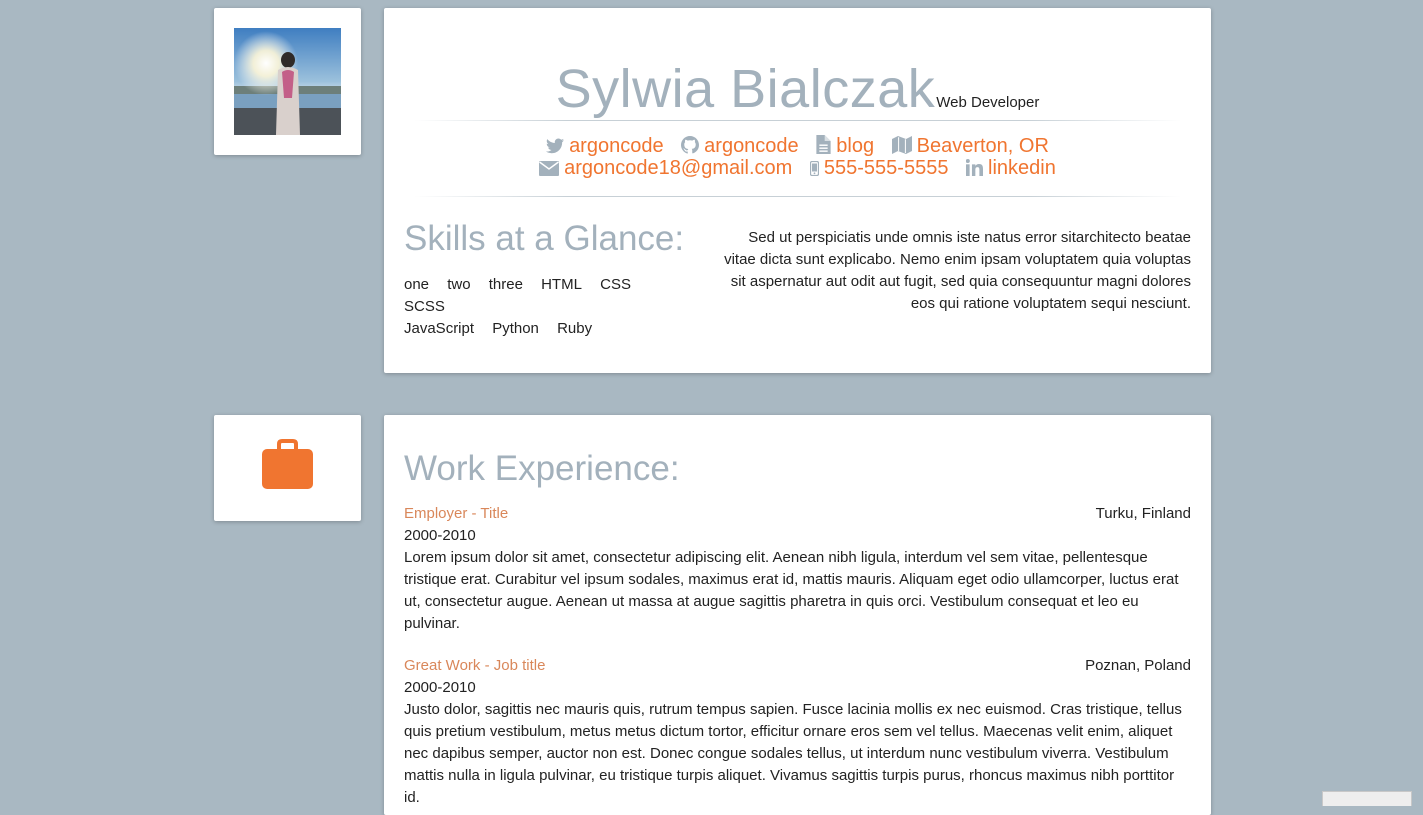 The width and height of the screenshot is (1423, 815). Describe the element at coordinates (459, 284) in the screenshot. I see `skill-tag: two` at that location.